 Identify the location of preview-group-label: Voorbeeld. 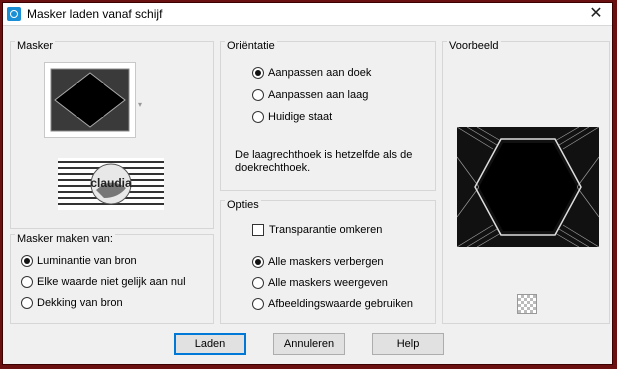
(474, 46).